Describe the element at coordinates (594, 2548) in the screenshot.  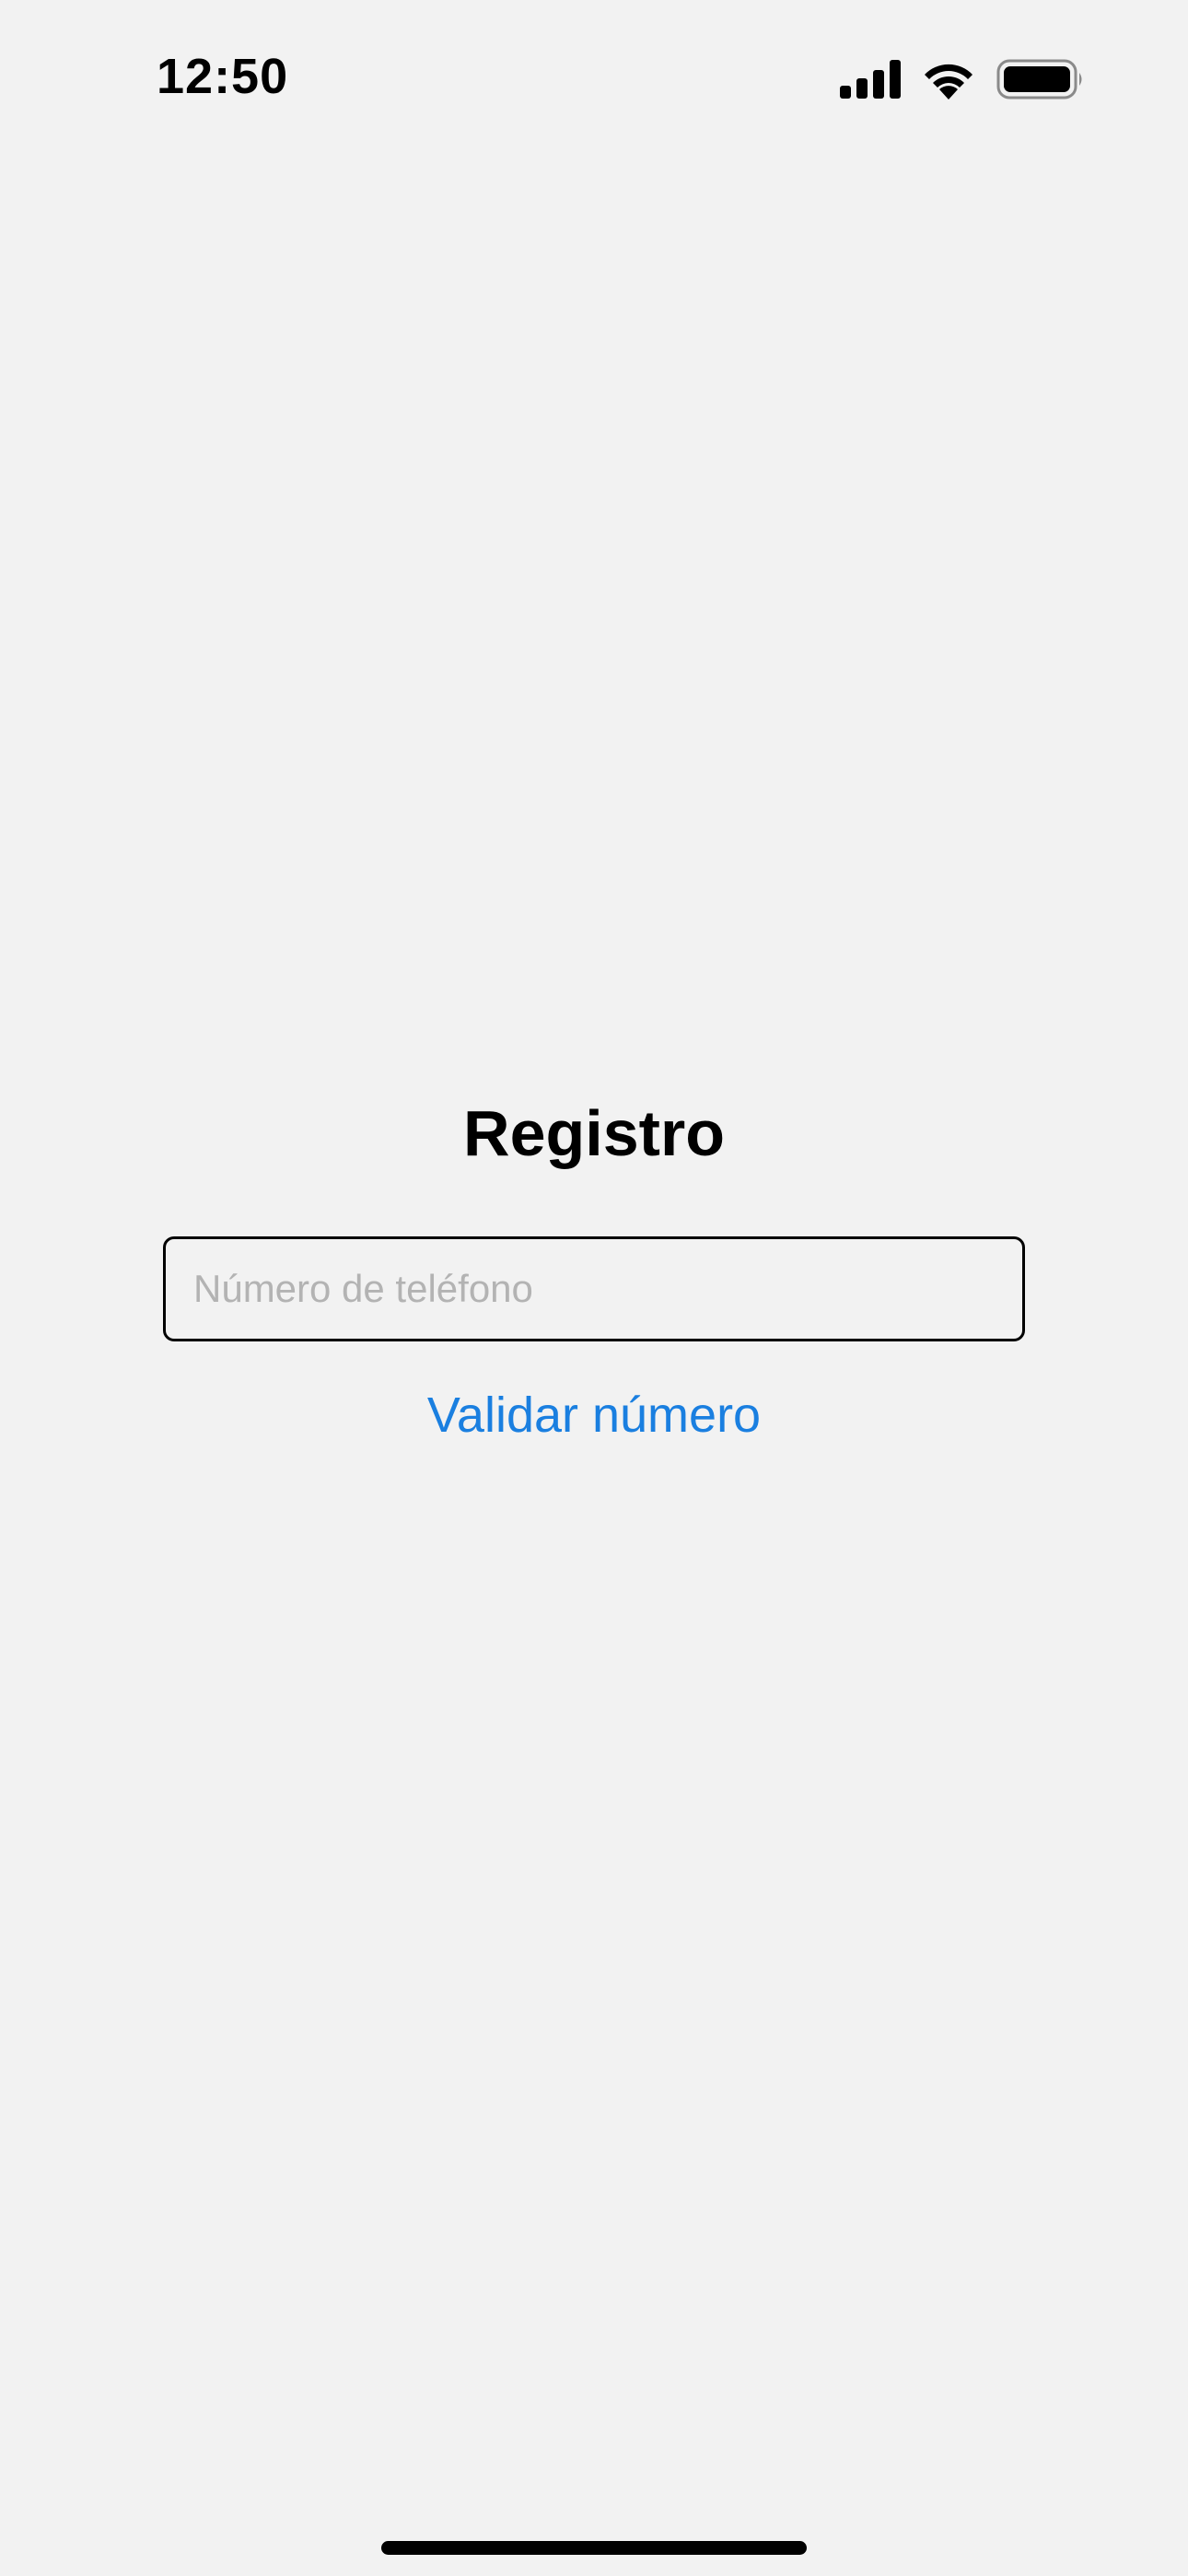
I see `home-indicator` at that location.